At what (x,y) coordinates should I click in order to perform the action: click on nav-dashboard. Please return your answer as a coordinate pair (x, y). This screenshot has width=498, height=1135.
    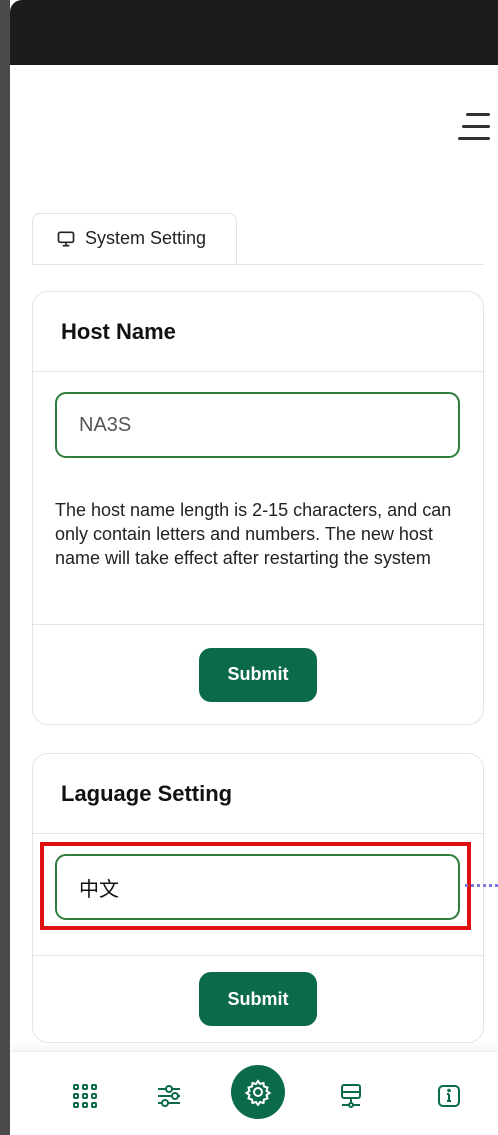
    Looking at the image, I should click on (85, 1096).